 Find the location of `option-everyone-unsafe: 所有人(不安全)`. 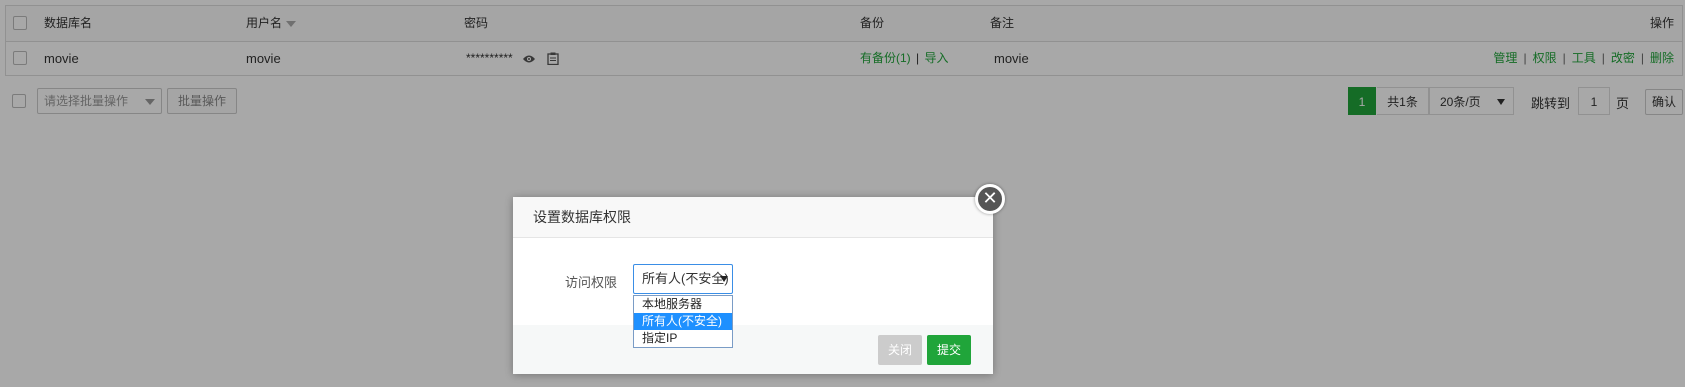

option-everyone-unsafe: 所有人(不安全) is located at coordinates (683, 321).